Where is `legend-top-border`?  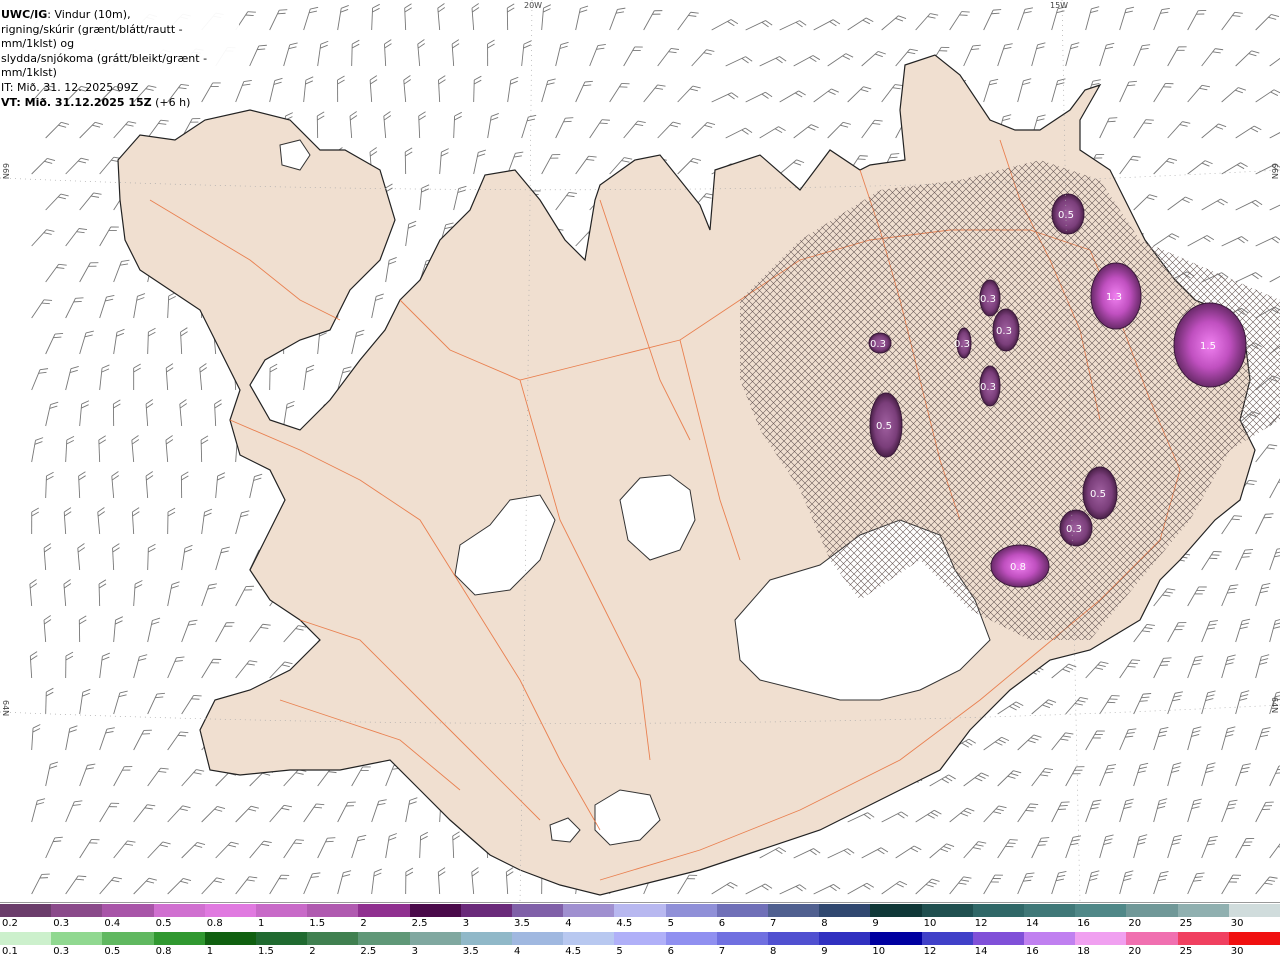 legend-top-border is located at coordinates (640, 902).